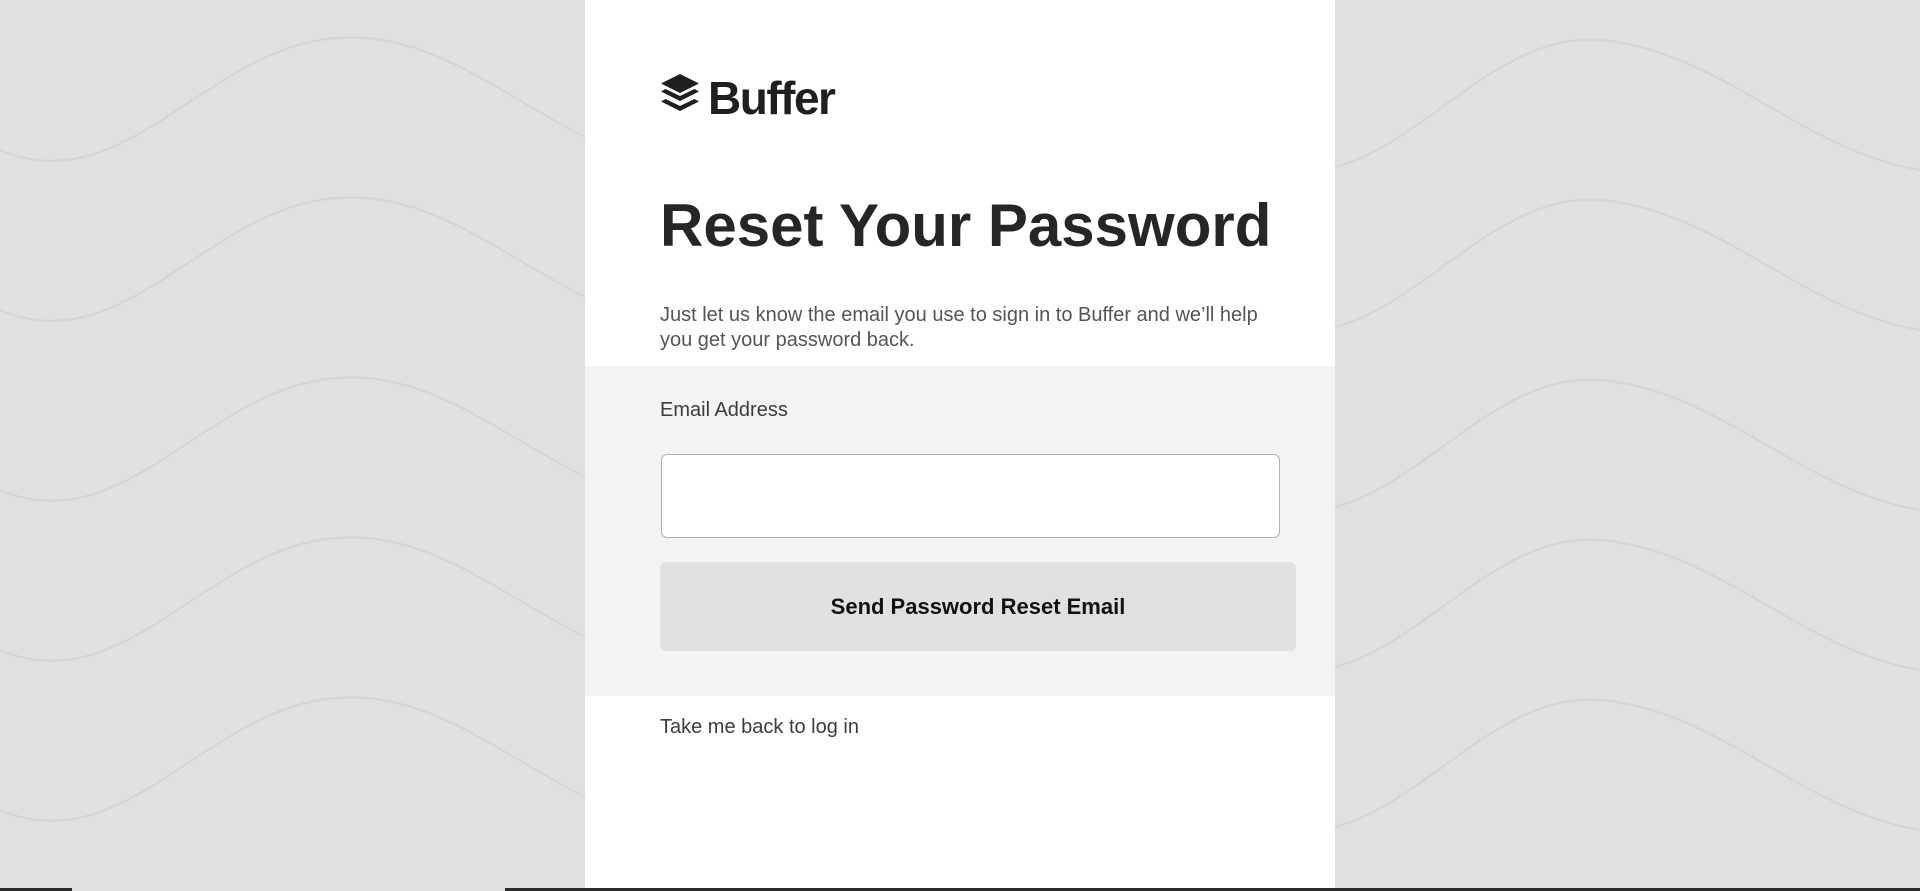 This screenshot has height=891, width=1920. I want to click on back-to-login-link: Take me back to log in, so click(759, 727).